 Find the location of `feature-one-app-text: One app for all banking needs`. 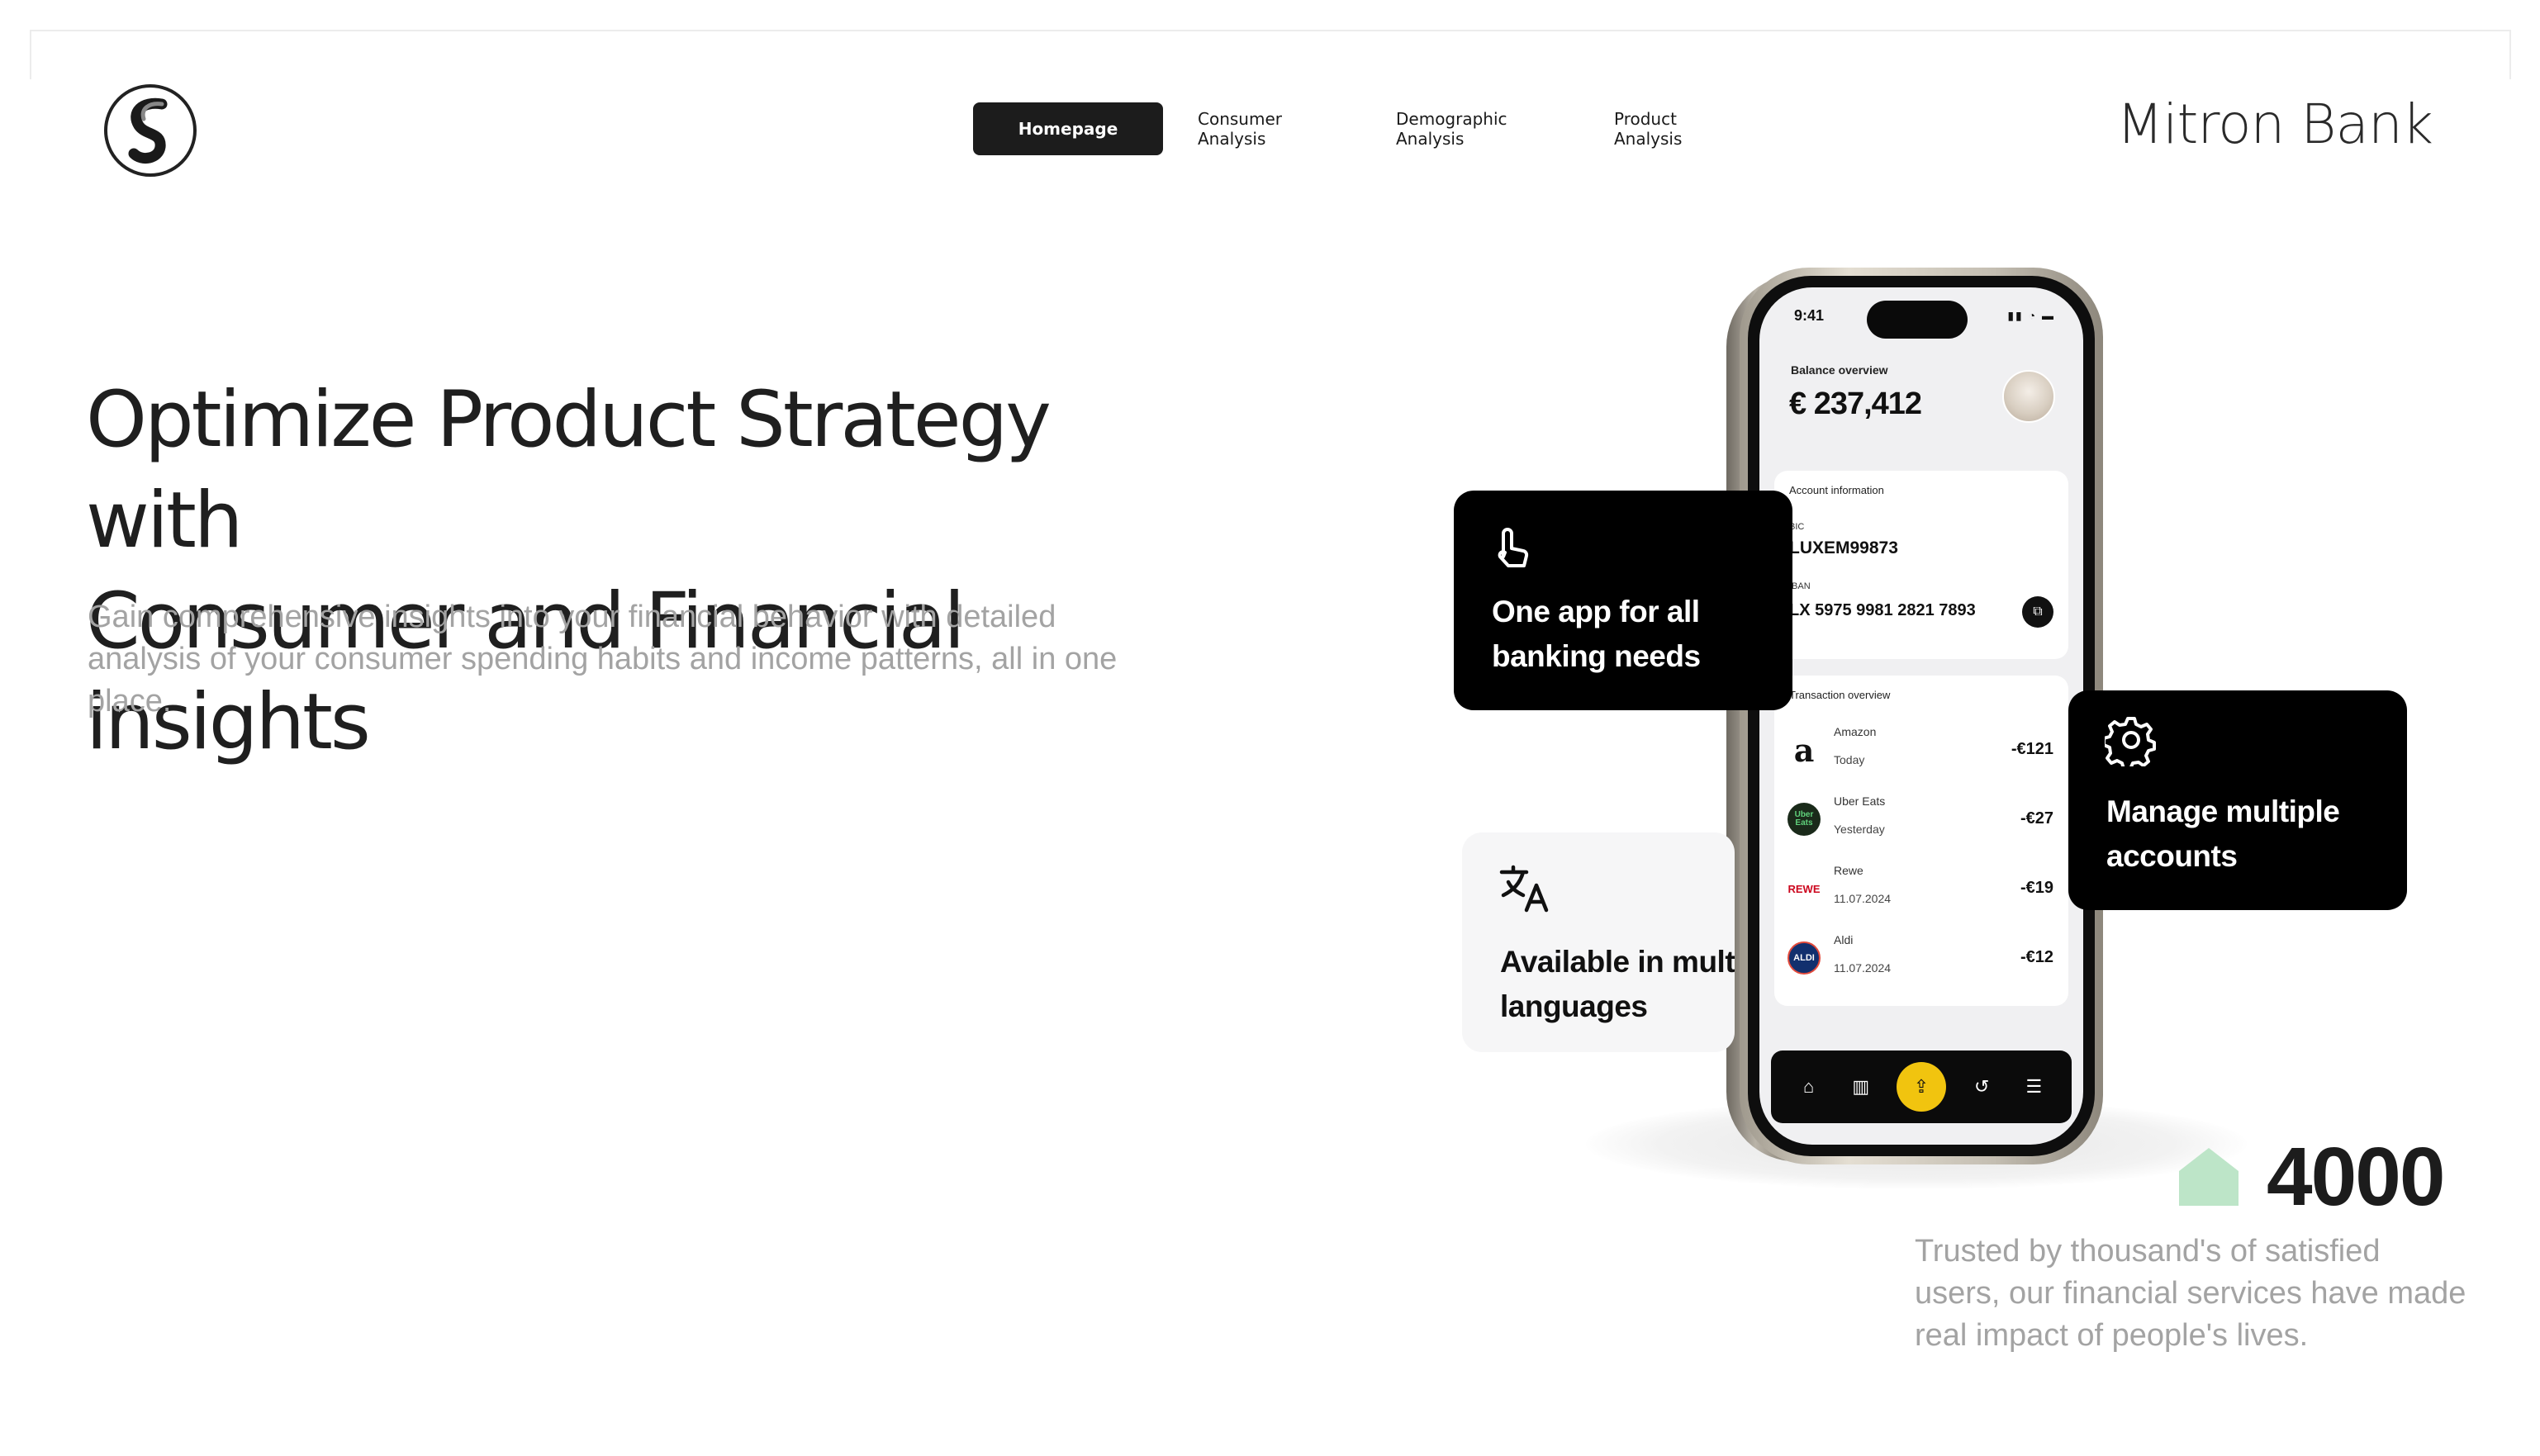

feature-one-app-text: One app for all banking needs is located at coordinates (1597, 634).